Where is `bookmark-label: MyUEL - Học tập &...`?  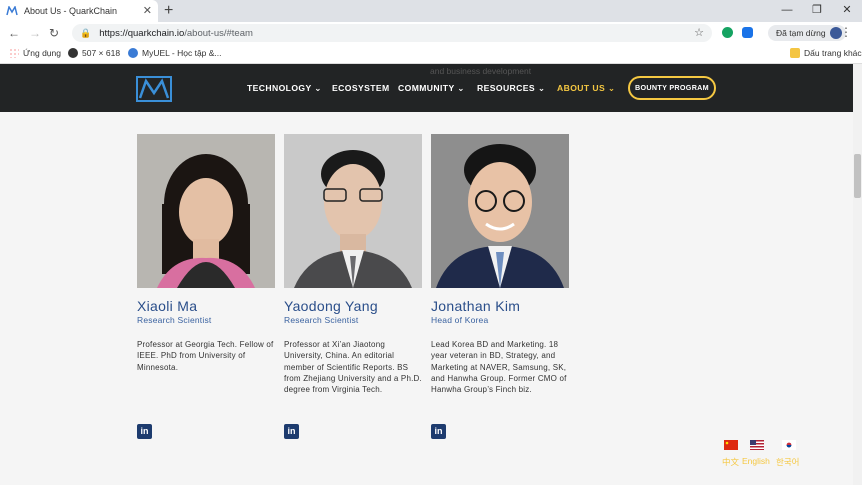
bookmark-label: MyUEL - Học tập &... is located at coordinates (182, 53).